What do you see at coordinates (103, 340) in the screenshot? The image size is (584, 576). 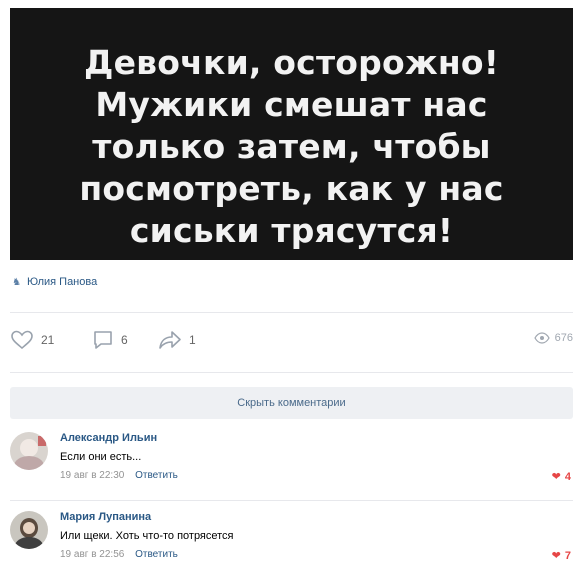 I see `comment-icon` at bounding box center [103, 340].